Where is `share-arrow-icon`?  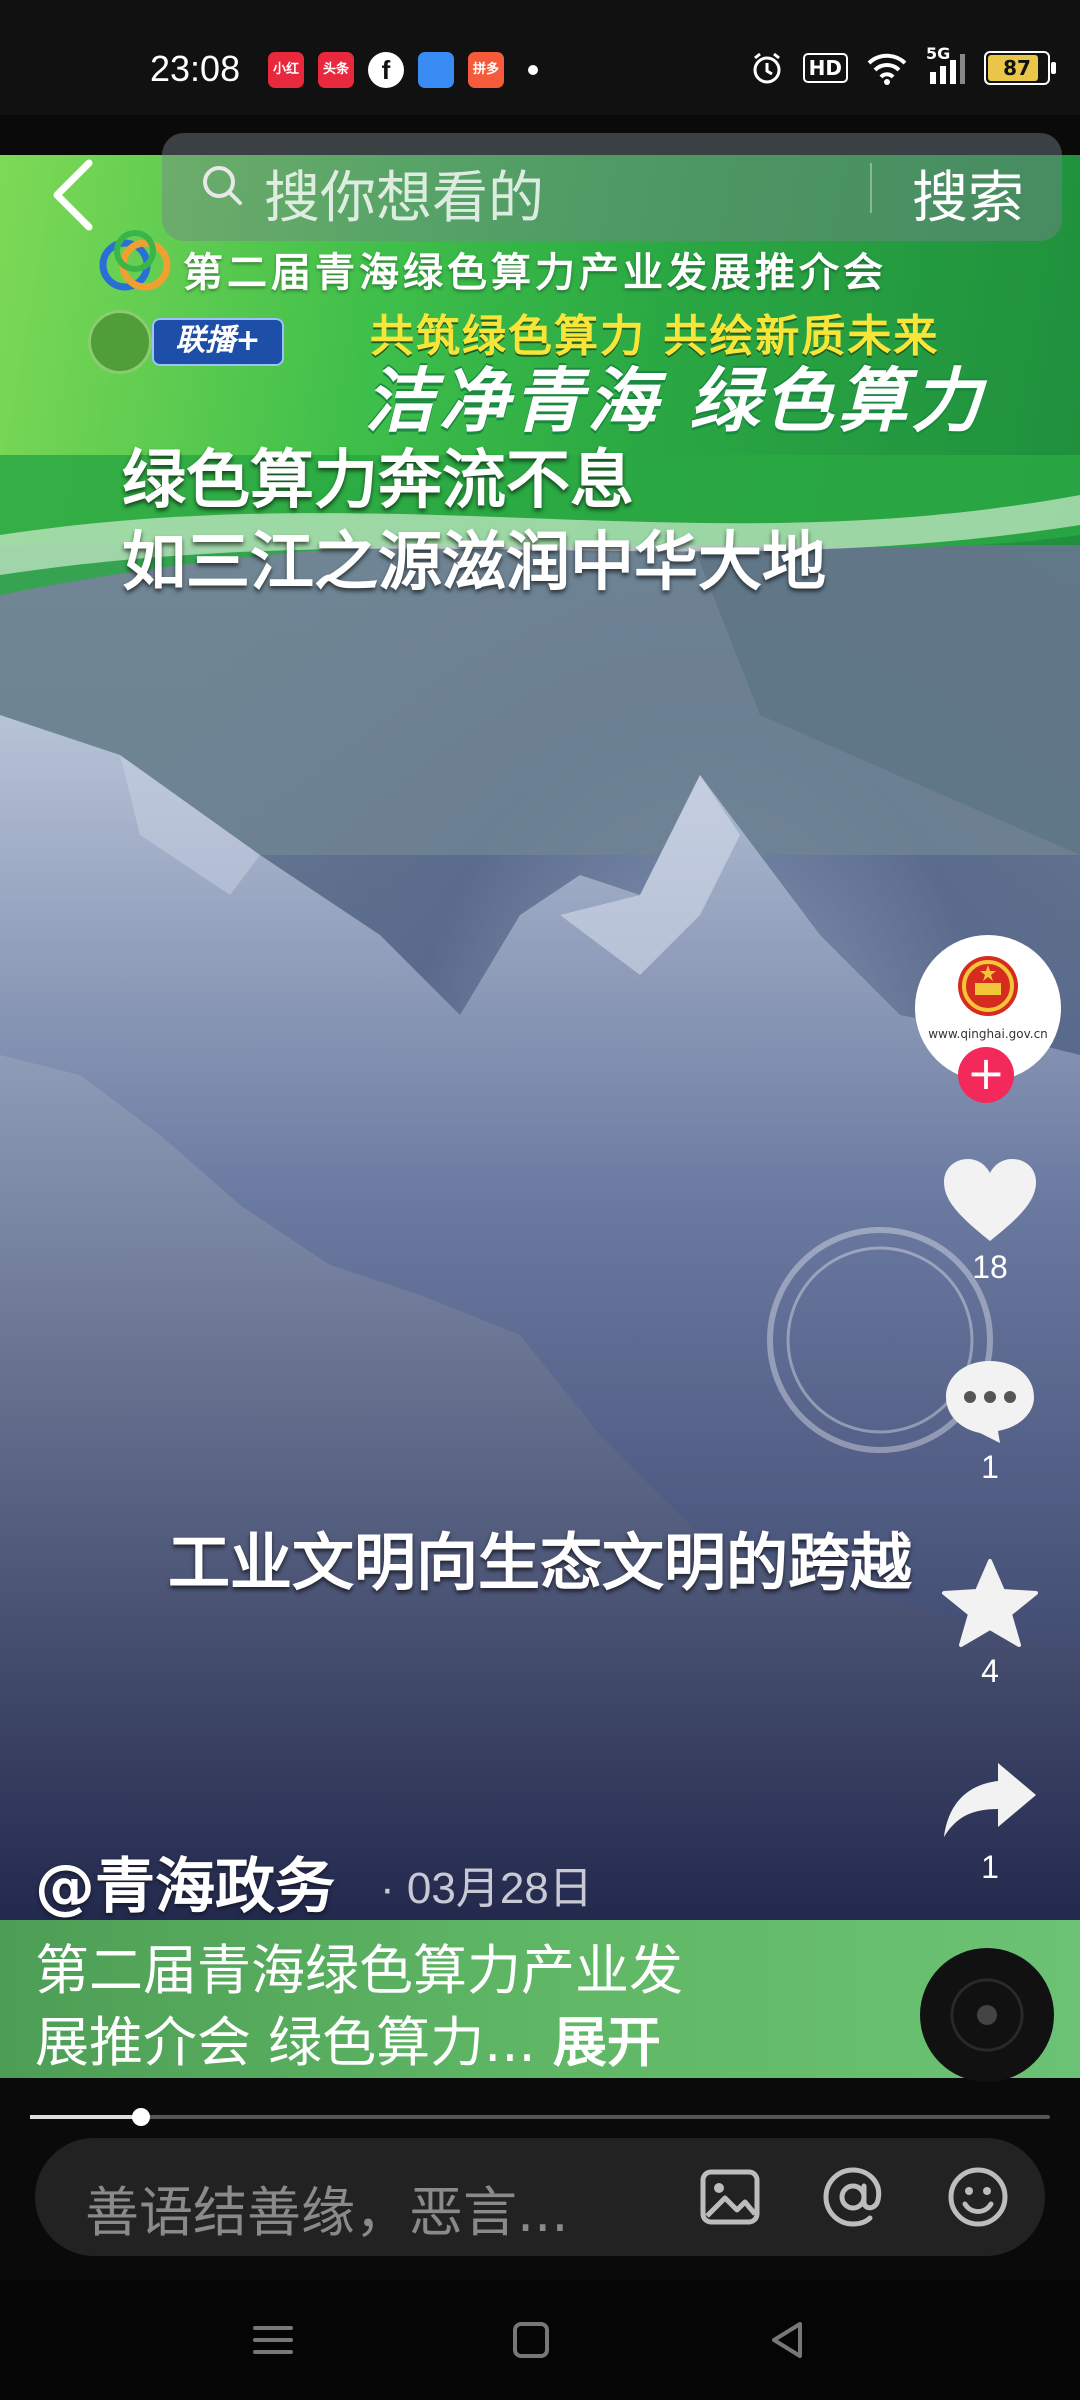
share-arrow-icon is located at coordinates (990, 1800).